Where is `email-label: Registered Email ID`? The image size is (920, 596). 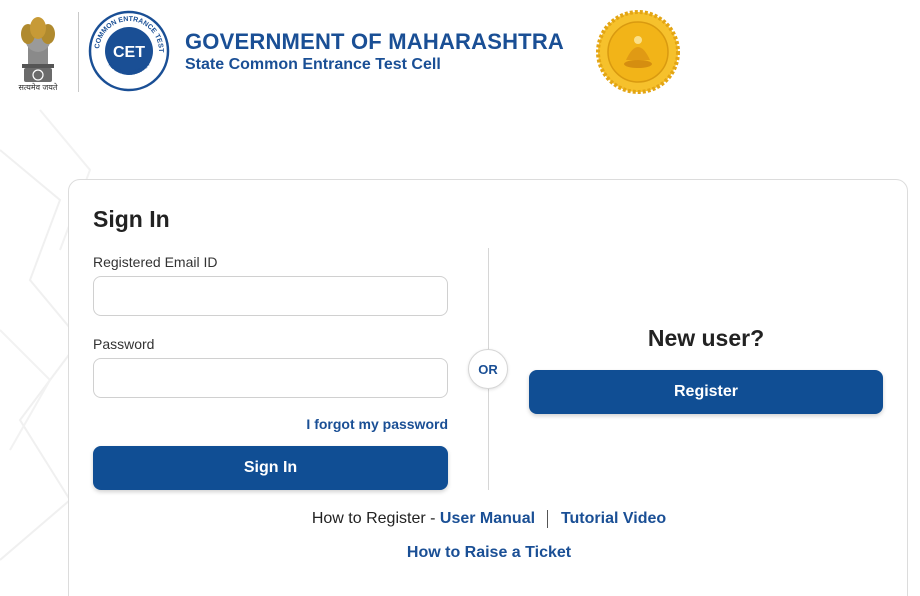 email-label: Registered Email ID is located at coordinates (155, 262).